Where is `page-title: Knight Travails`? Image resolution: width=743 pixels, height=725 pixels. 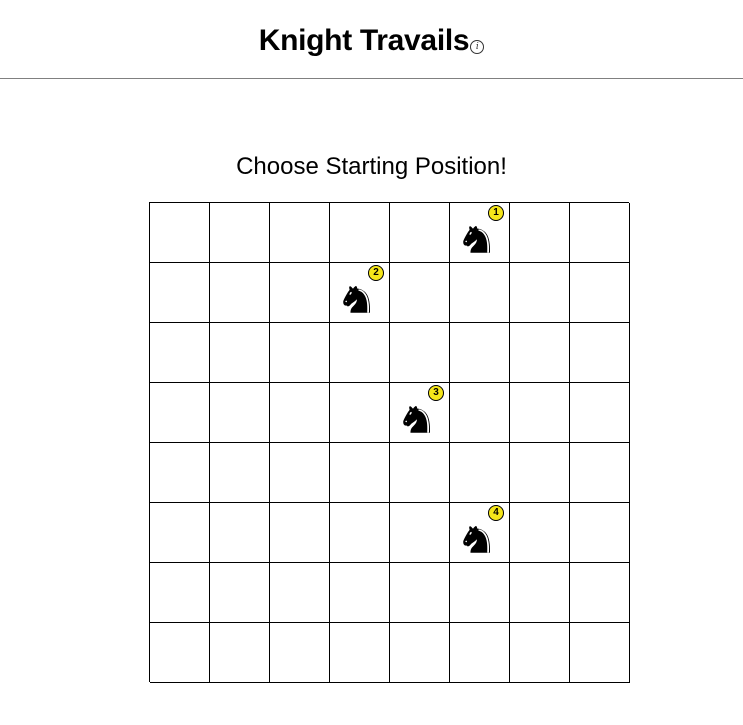 page-title: Knight Travails is located at coordinates (364, 40).